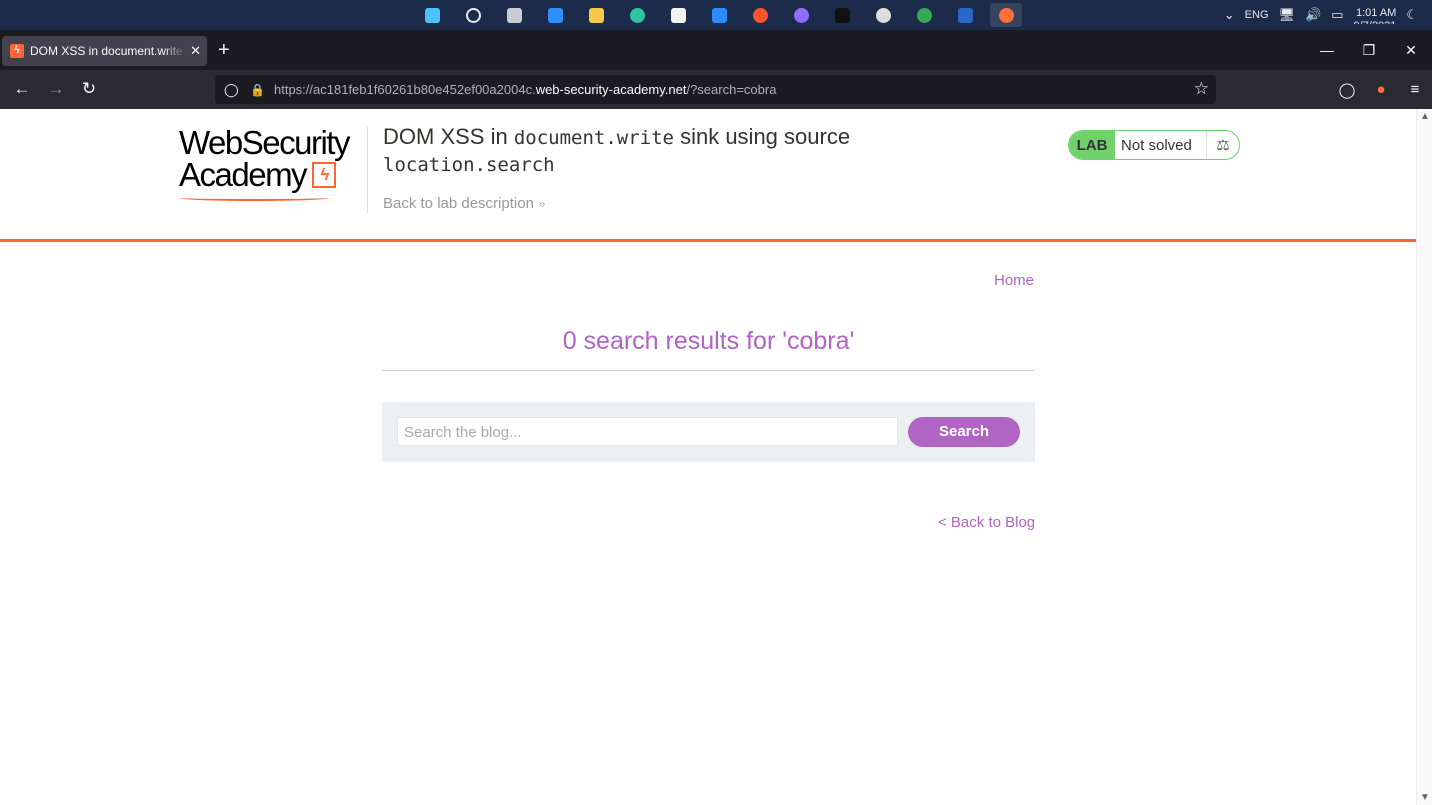 This screenshot has width=1432, height=805. I want to click on url-domain: web-security-academy.net, so click(611, 89).